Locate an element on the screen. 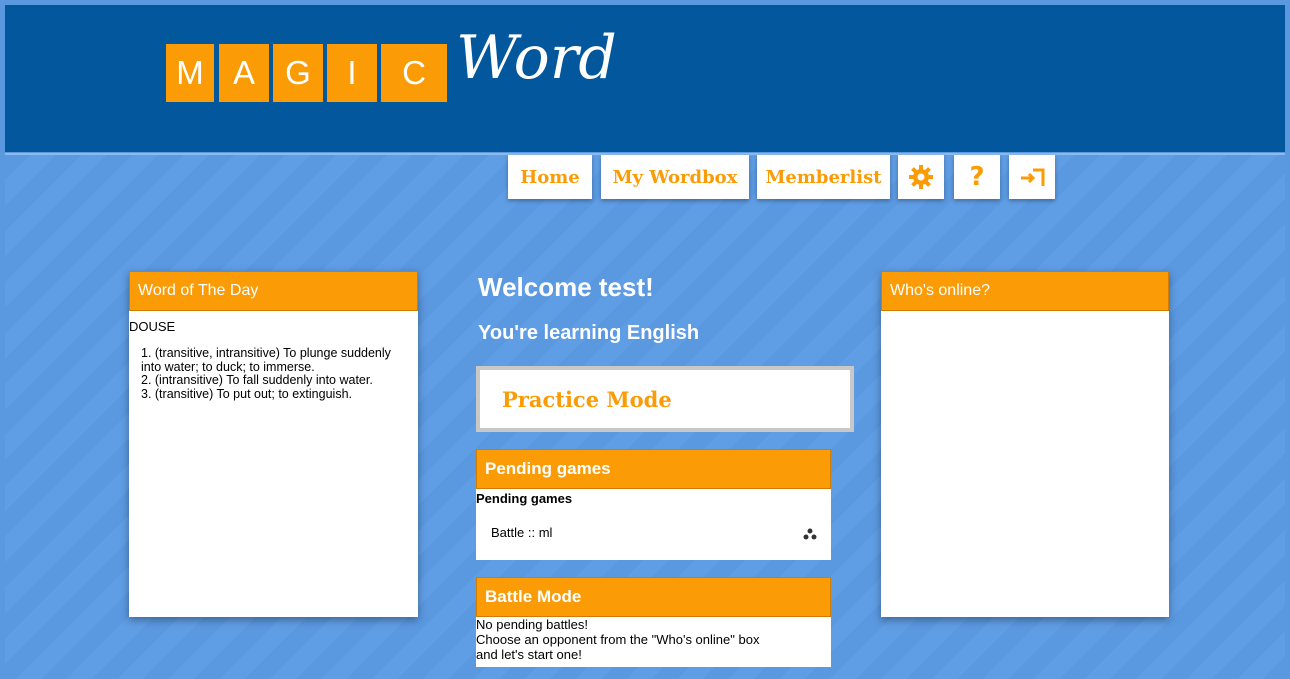  gear-icon is located at coordinates (921, 177).